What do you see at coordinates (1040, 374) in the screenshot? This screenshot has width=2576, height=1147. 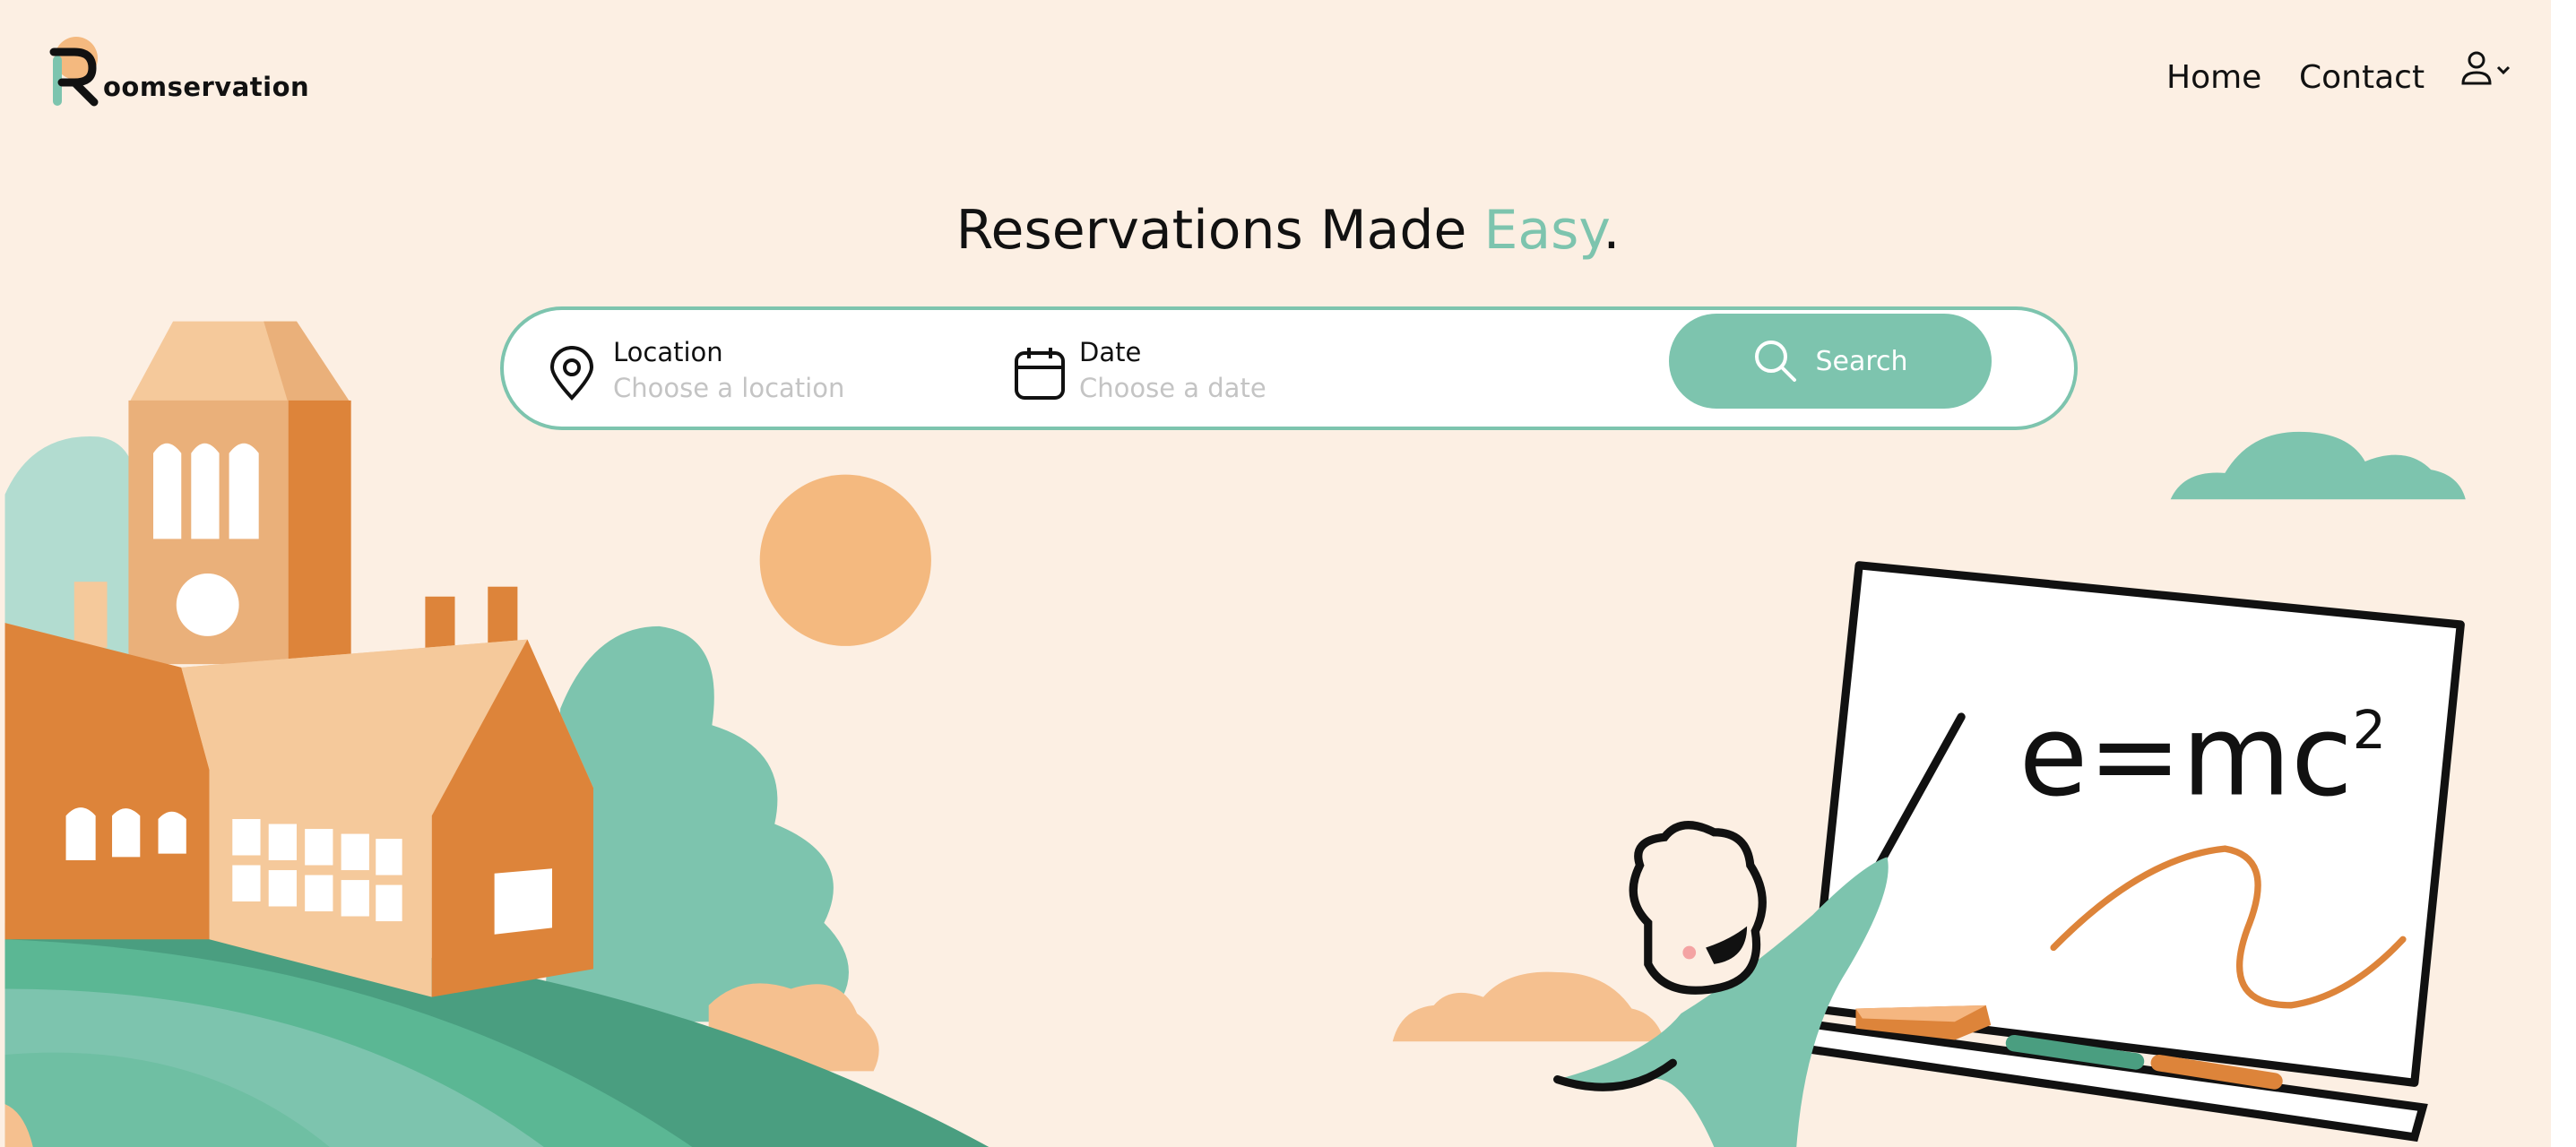 I see `calendar-icon` at bounding box center [1040, 374].